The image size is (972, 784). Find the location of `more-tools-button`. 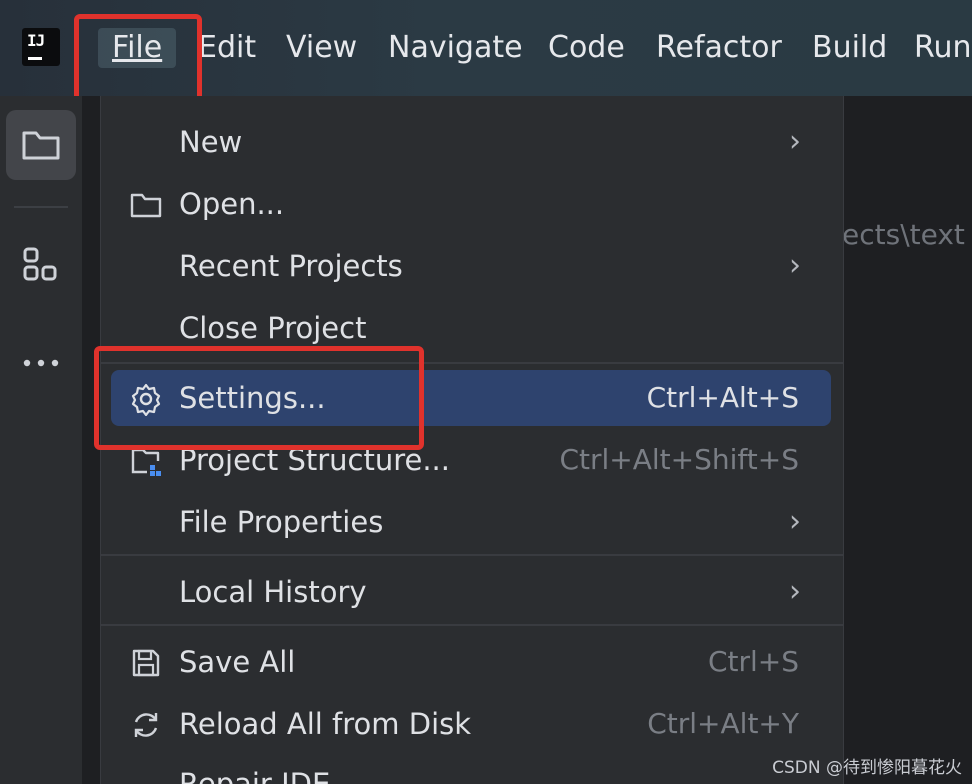

more-tools-button is located at coordinates (41, 363).